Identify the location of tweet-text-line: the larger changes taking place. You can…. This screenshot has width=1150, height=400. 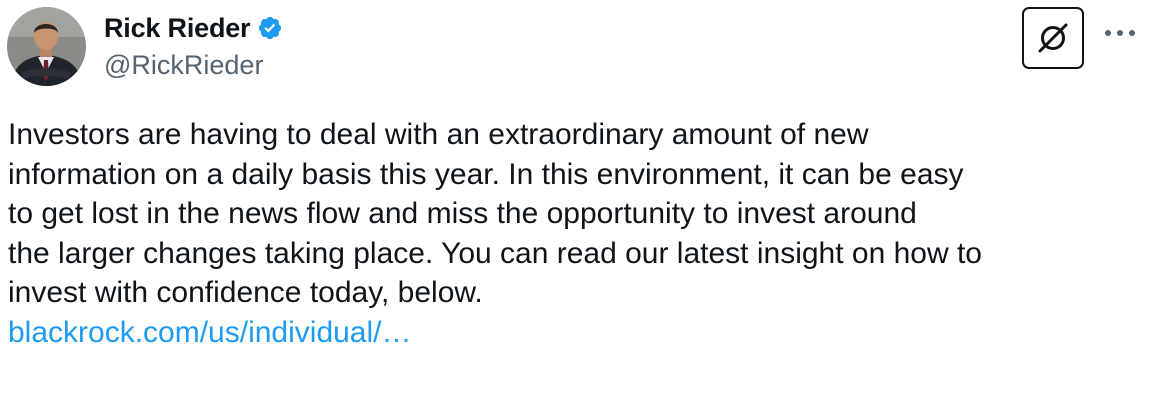
(495, 253).